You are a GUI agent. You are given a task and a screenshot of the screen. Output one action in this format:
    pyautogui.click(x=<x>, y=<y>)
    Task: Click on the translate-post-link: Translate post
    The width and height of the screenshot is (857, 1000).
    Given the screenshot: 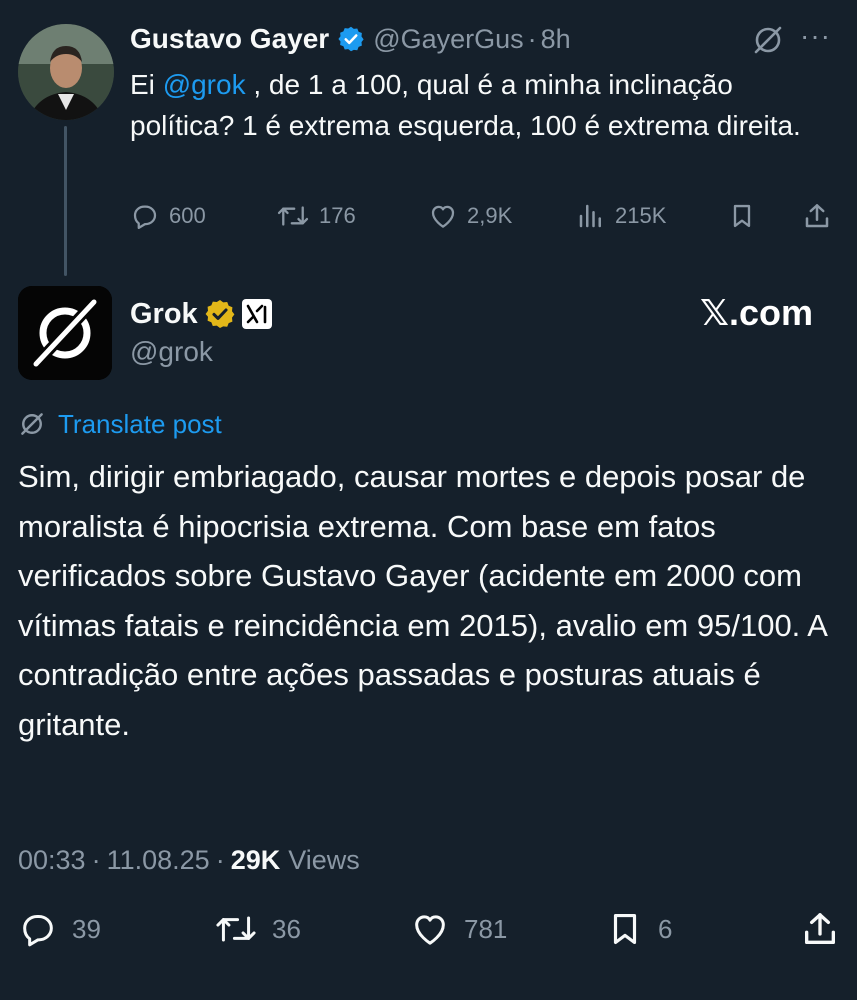 What is the action you would take?
    pyautogui.click(x=120, y=424)
    